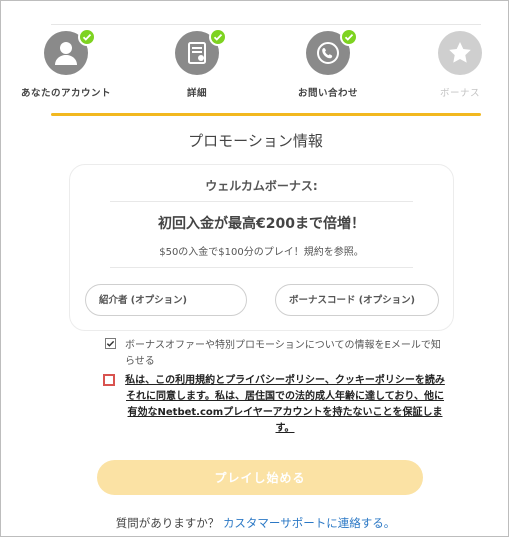  I want to click on bonus-subtext: $50の入金で$100分のプレイ！規約を参照。, so click(261, 252).